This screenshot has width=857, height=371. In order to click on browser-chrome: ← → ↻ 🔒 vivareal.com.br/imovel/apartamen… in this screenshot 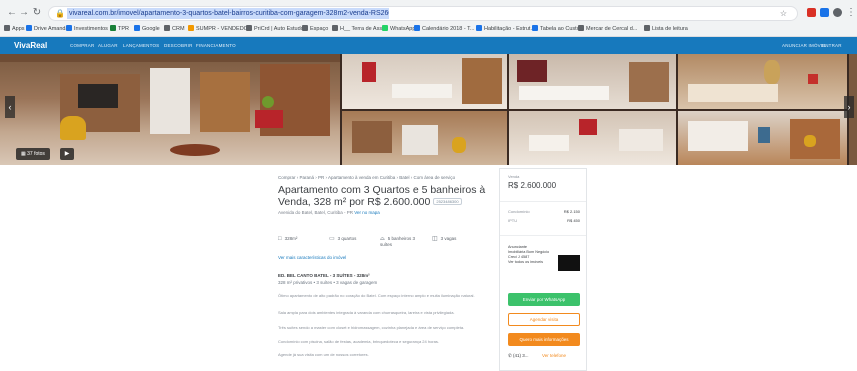, I will do `click(428, 18)`.